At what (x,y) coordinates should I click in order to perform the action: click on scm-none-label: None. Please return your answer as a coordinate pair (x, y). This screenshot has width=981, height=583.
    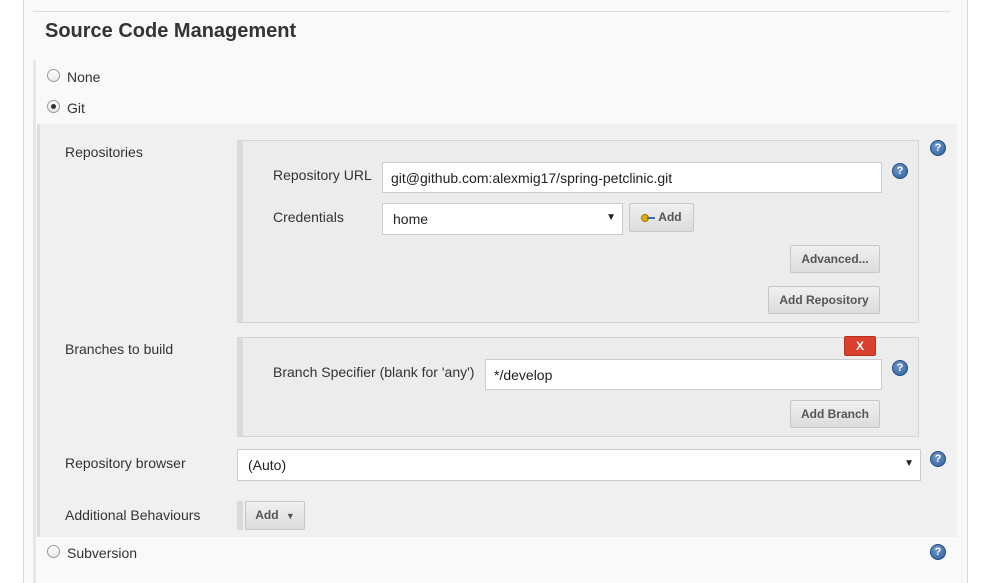
    Looking at the image, I should click on (83, 77).